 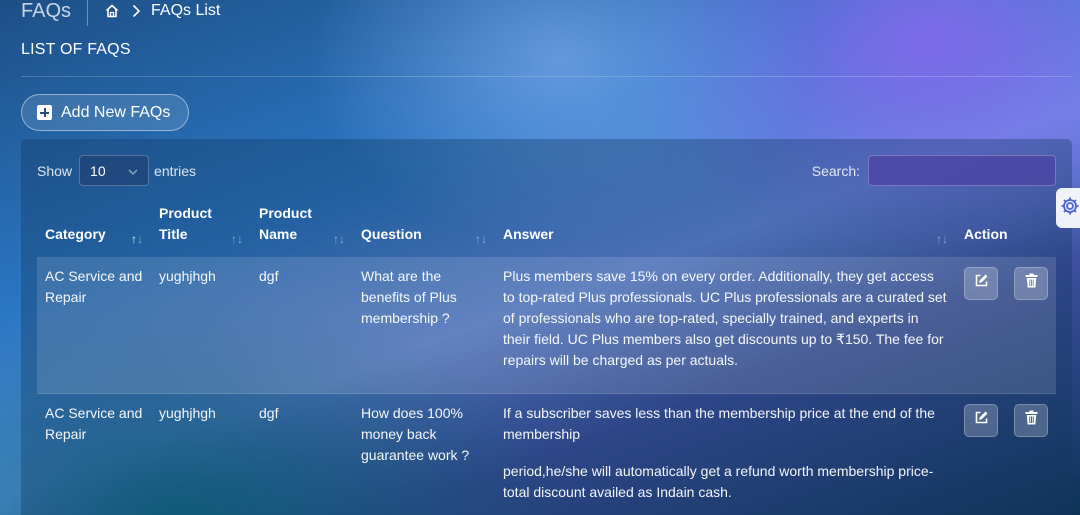 I want to click on column-header-product-name: Product Name ↑ ↓, so click(x=302, y=227).